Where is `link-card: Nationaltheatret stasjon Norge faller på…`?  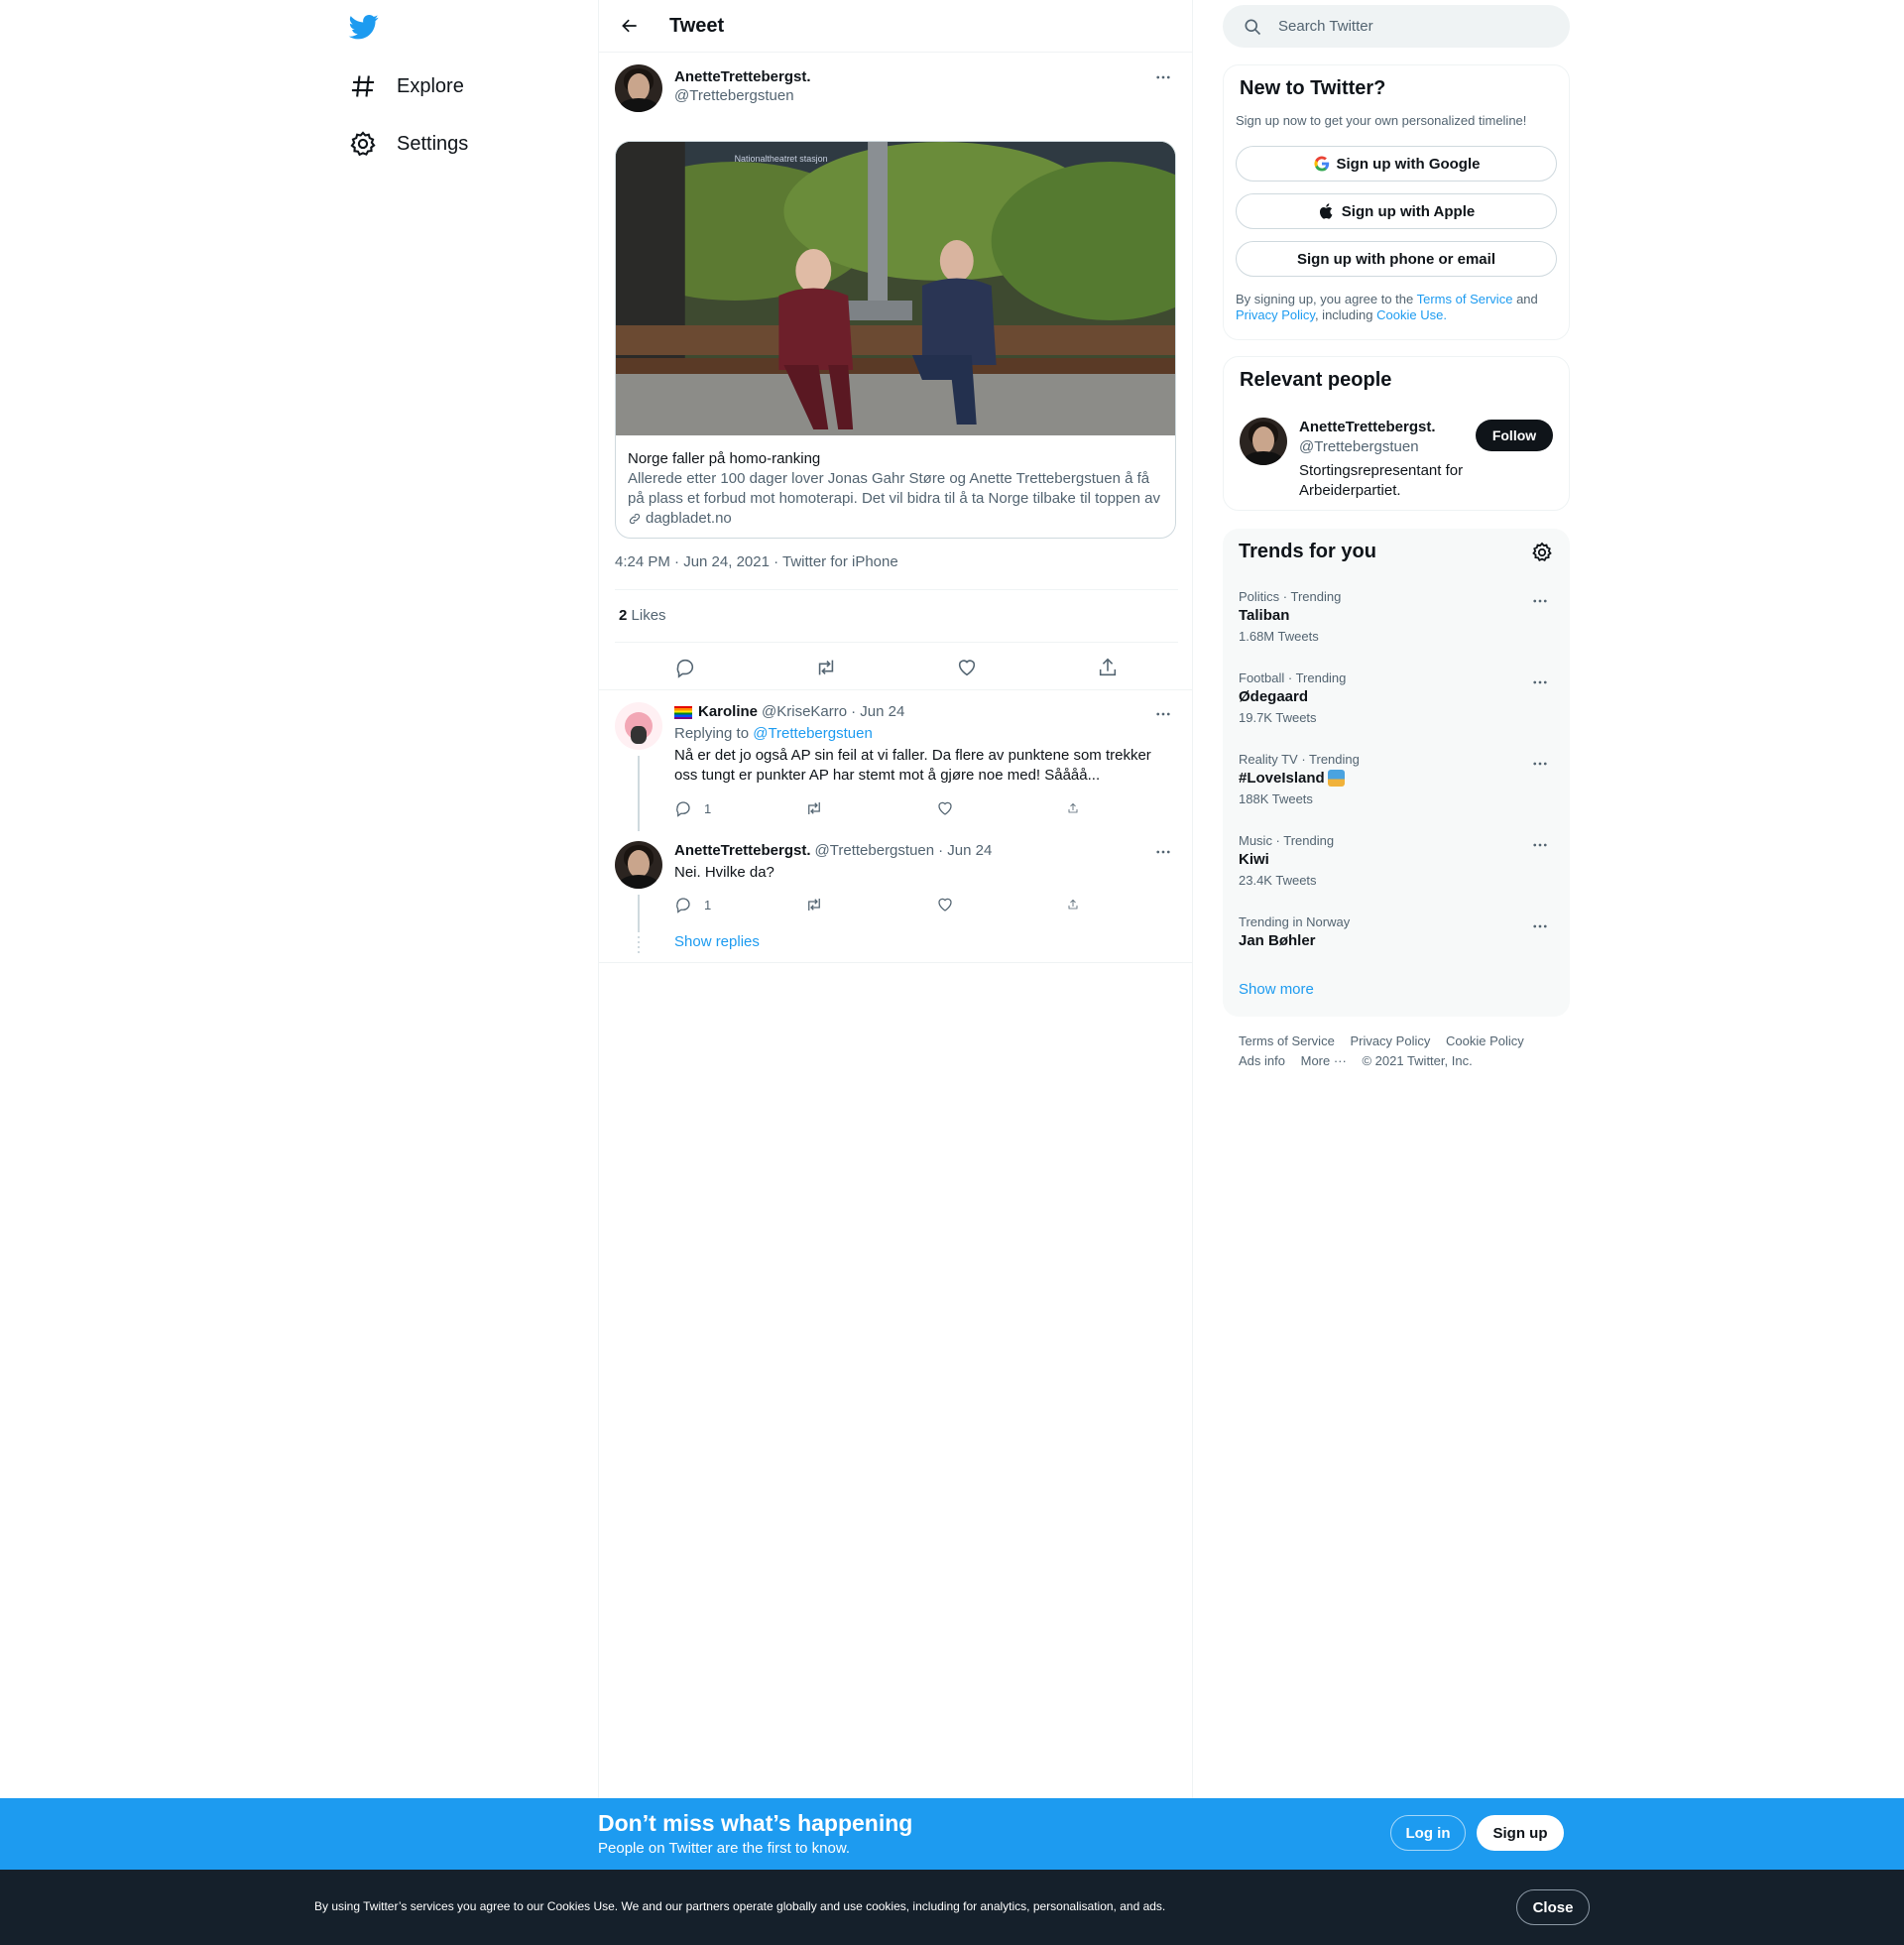
link-card: Nationaltheatret stasjon Norge faller på… is located at coordinates (895, 340).